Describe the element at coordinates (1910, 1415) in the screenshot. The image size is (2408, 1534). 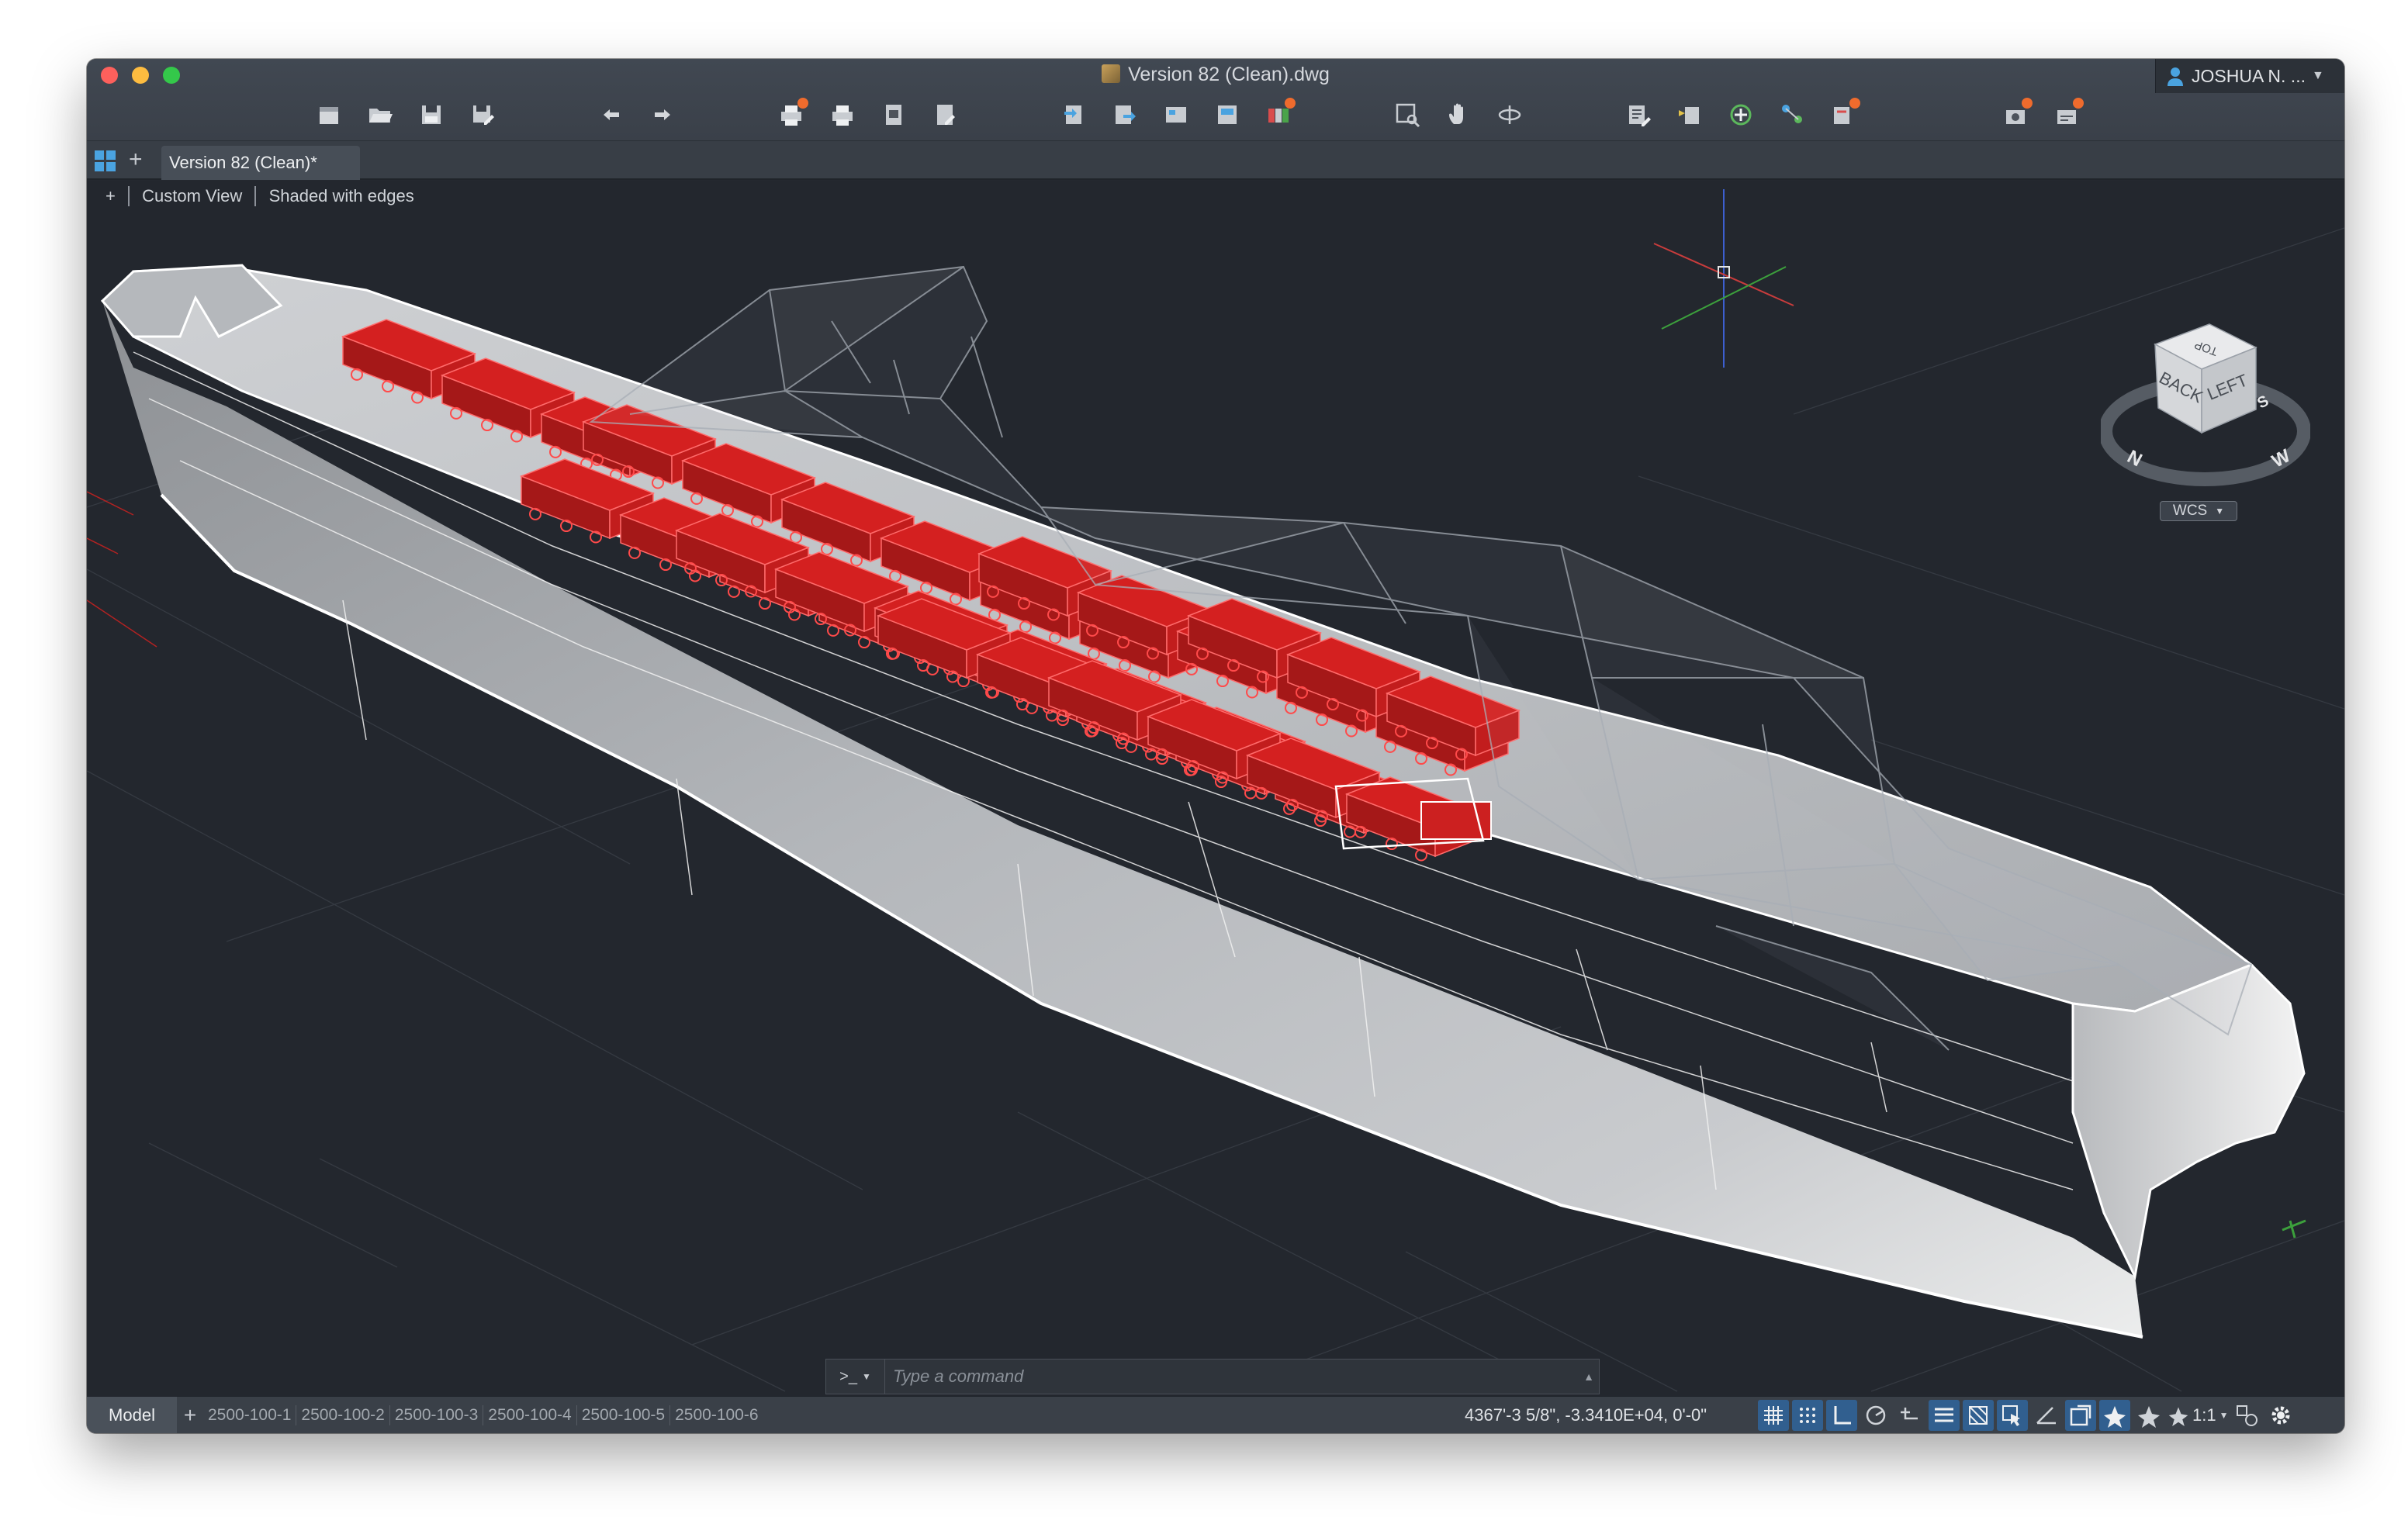
I see `osnap-toggle` at that location.